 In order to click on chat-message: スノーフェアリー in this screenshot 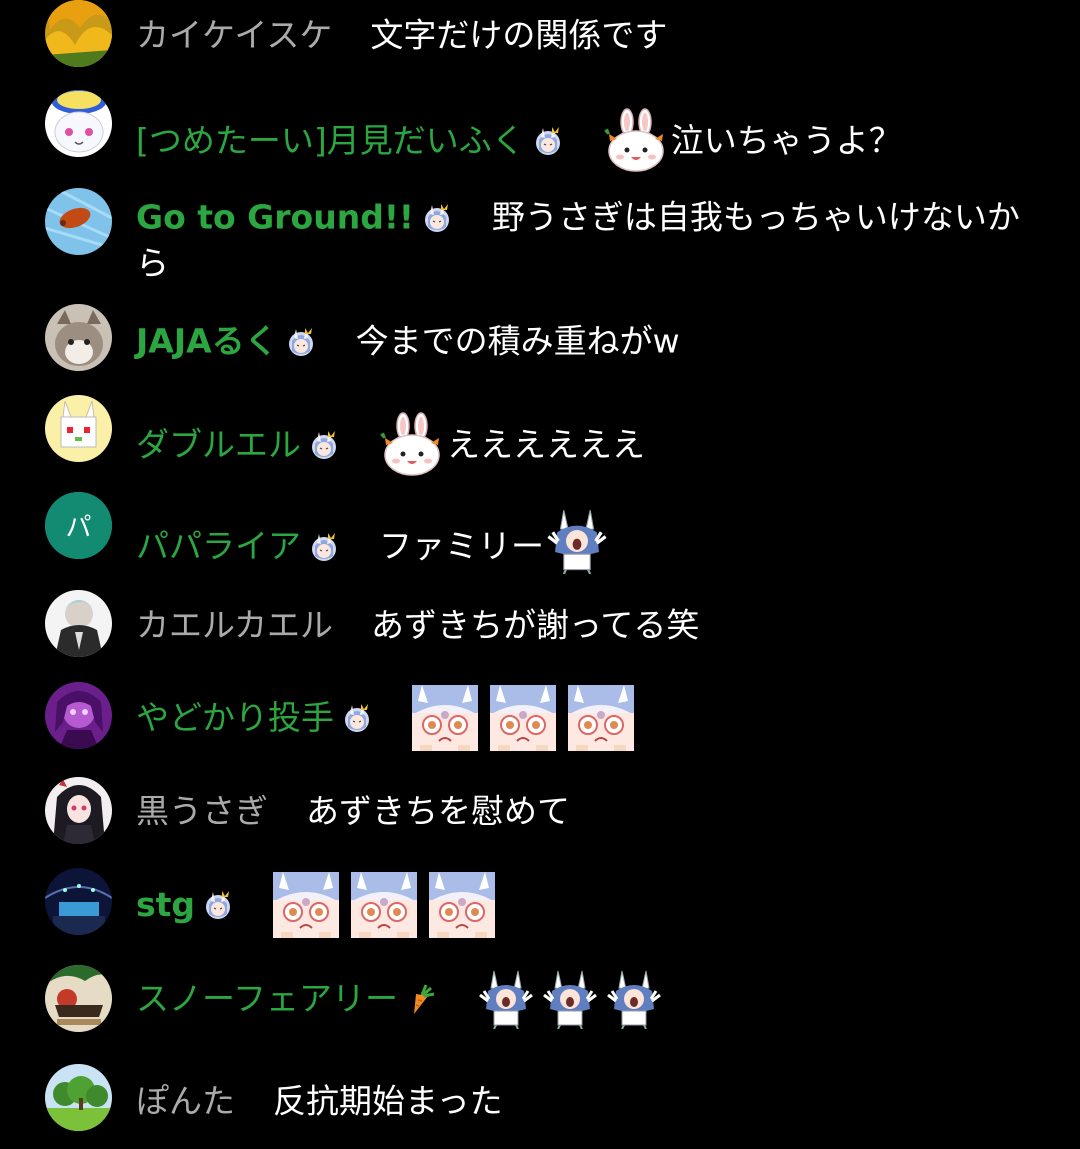, I will do `click(540, 1003)`.